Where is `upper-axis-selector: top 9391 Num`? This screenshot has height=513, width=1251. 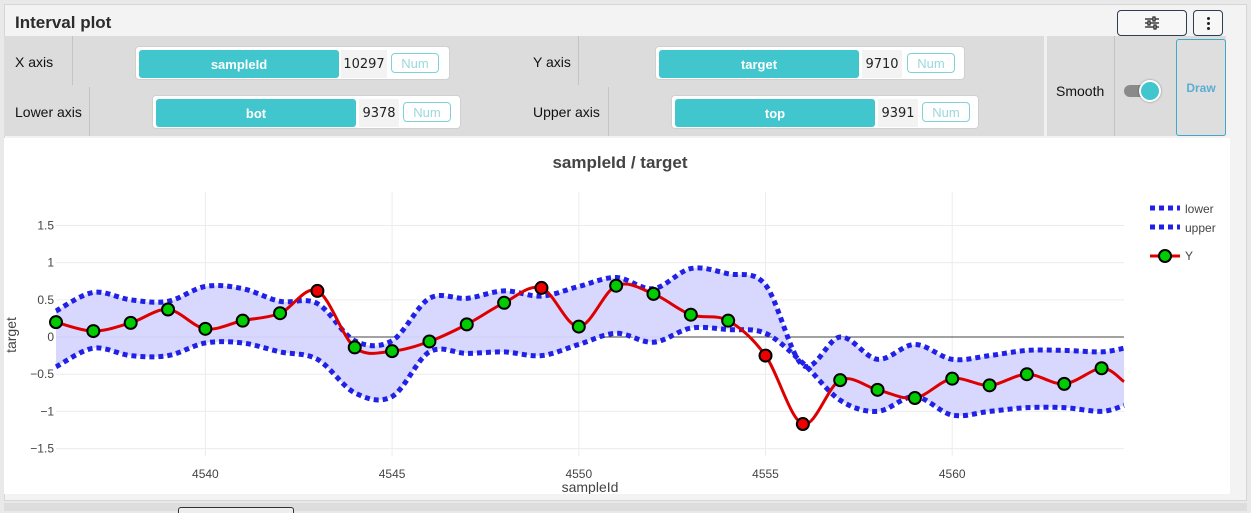
upper-axis-selector: top 9391 Num is located at coordinates (825, 112).